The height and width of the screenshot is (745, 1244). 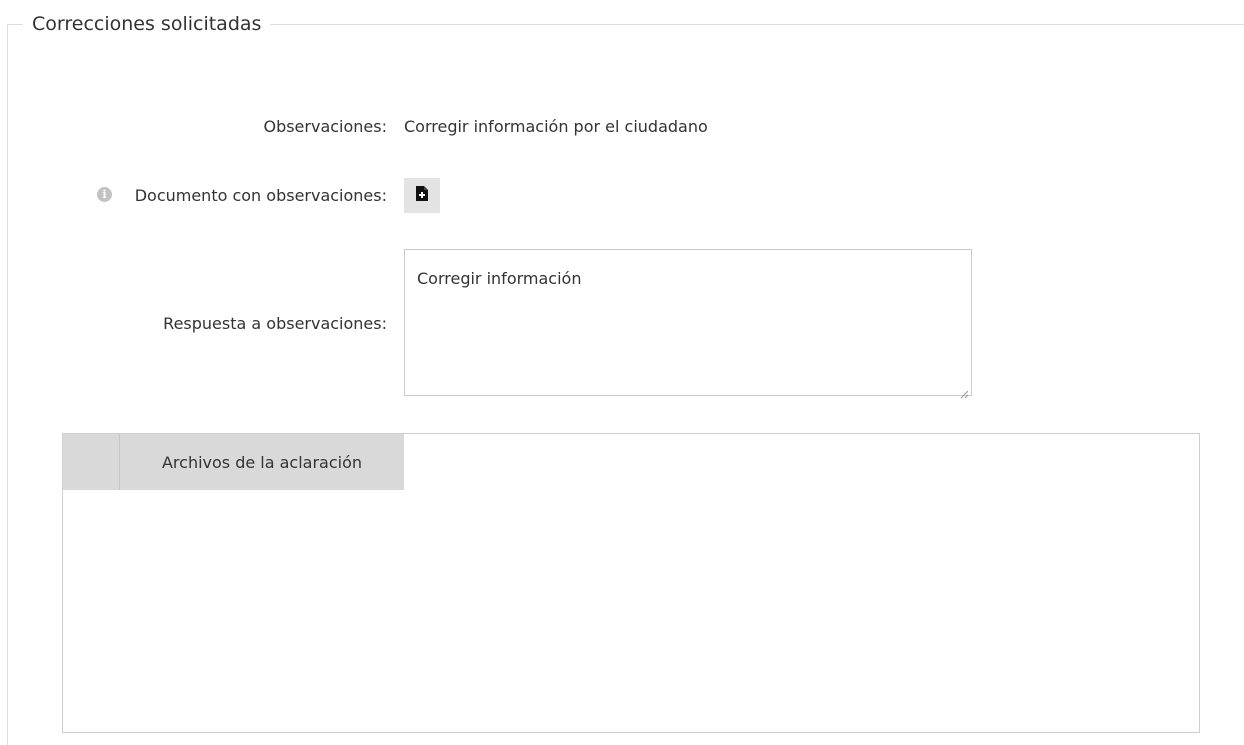 I want to click on resize-handle-icon, so click(x=964, y=391).